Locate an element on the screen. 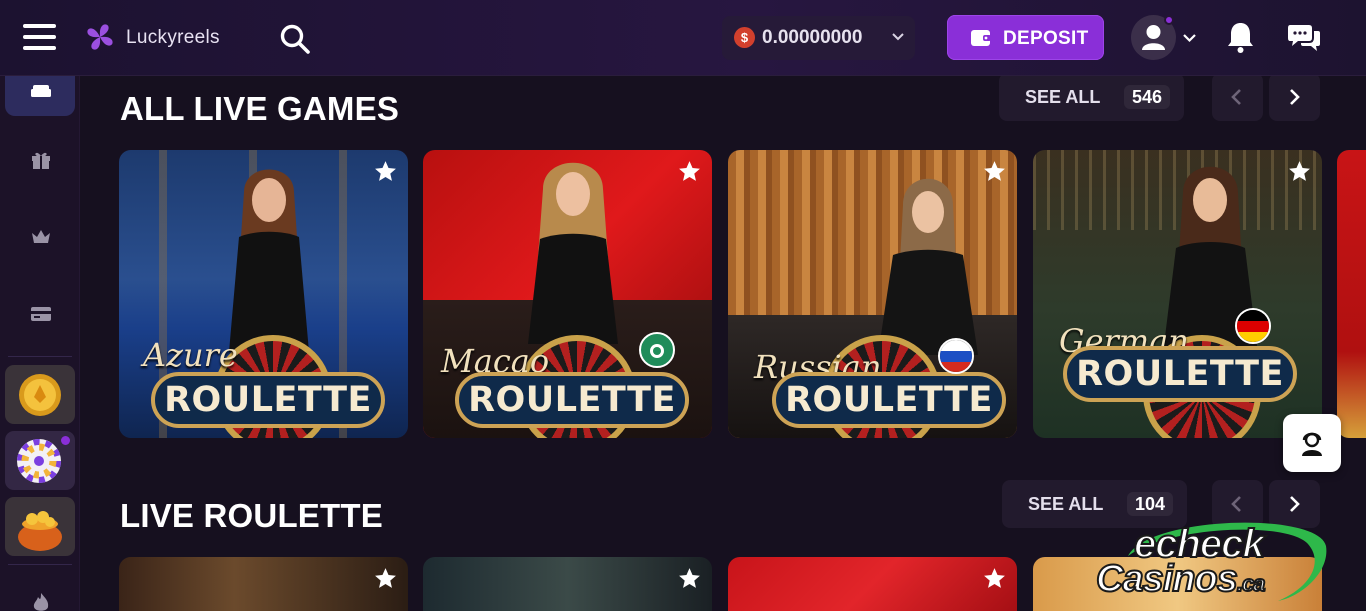 The height and width of the screenshot is (611, 1366). deposit-label: DEPOSIT is located at coordinates (1046, 38).